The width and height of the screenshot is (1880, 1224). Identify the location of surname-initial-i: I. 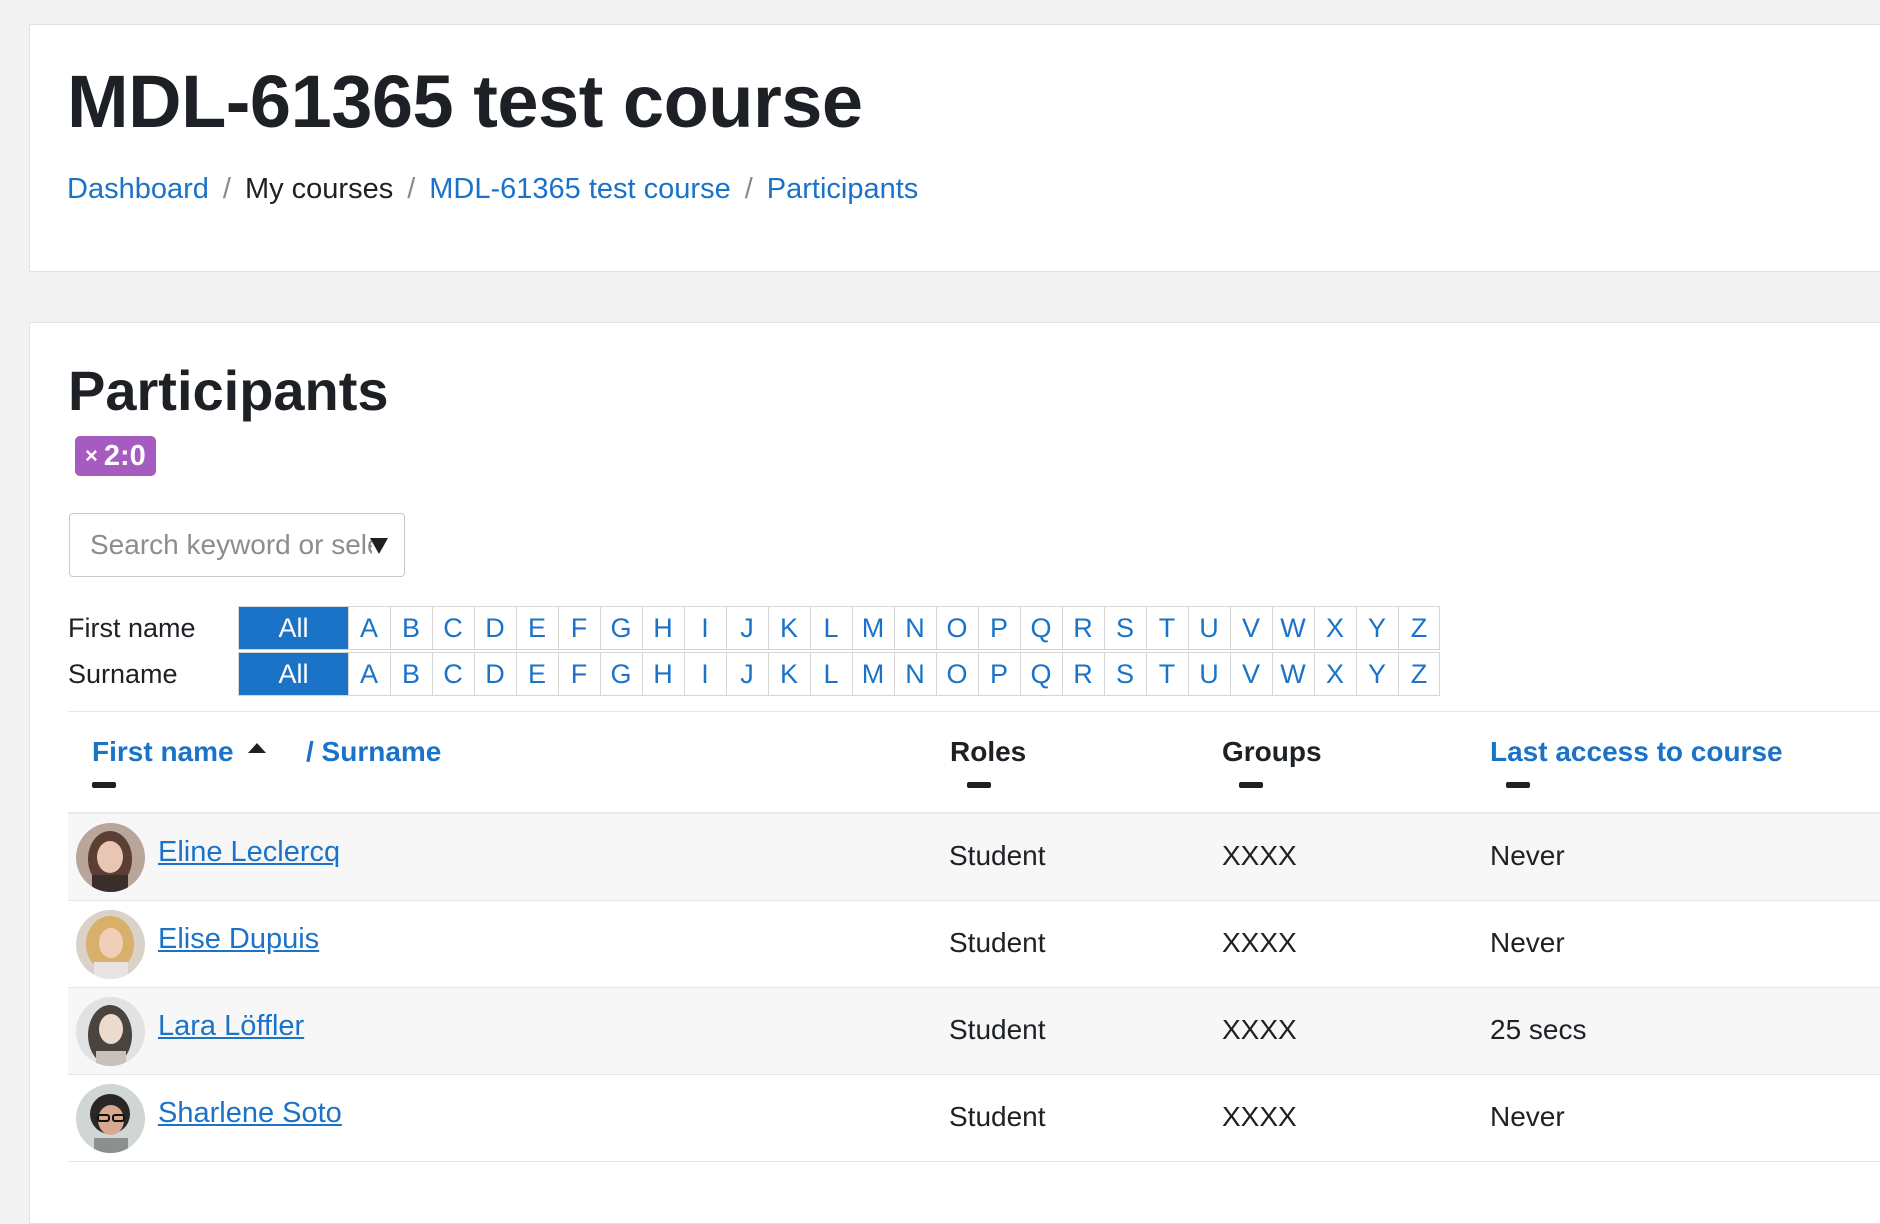
(704, 674).